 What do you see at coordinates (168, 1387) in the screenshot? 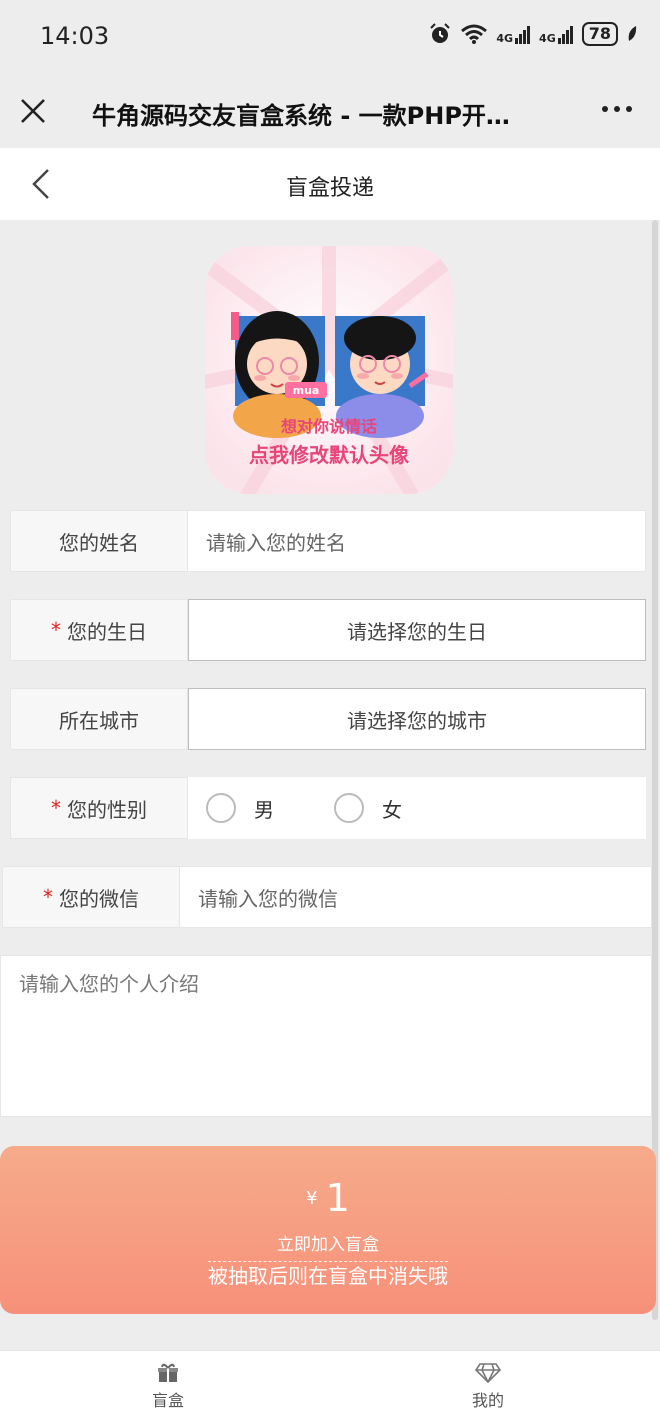
I see `tab-blindbox: 盲盒` at bounding box center [168, 1387].